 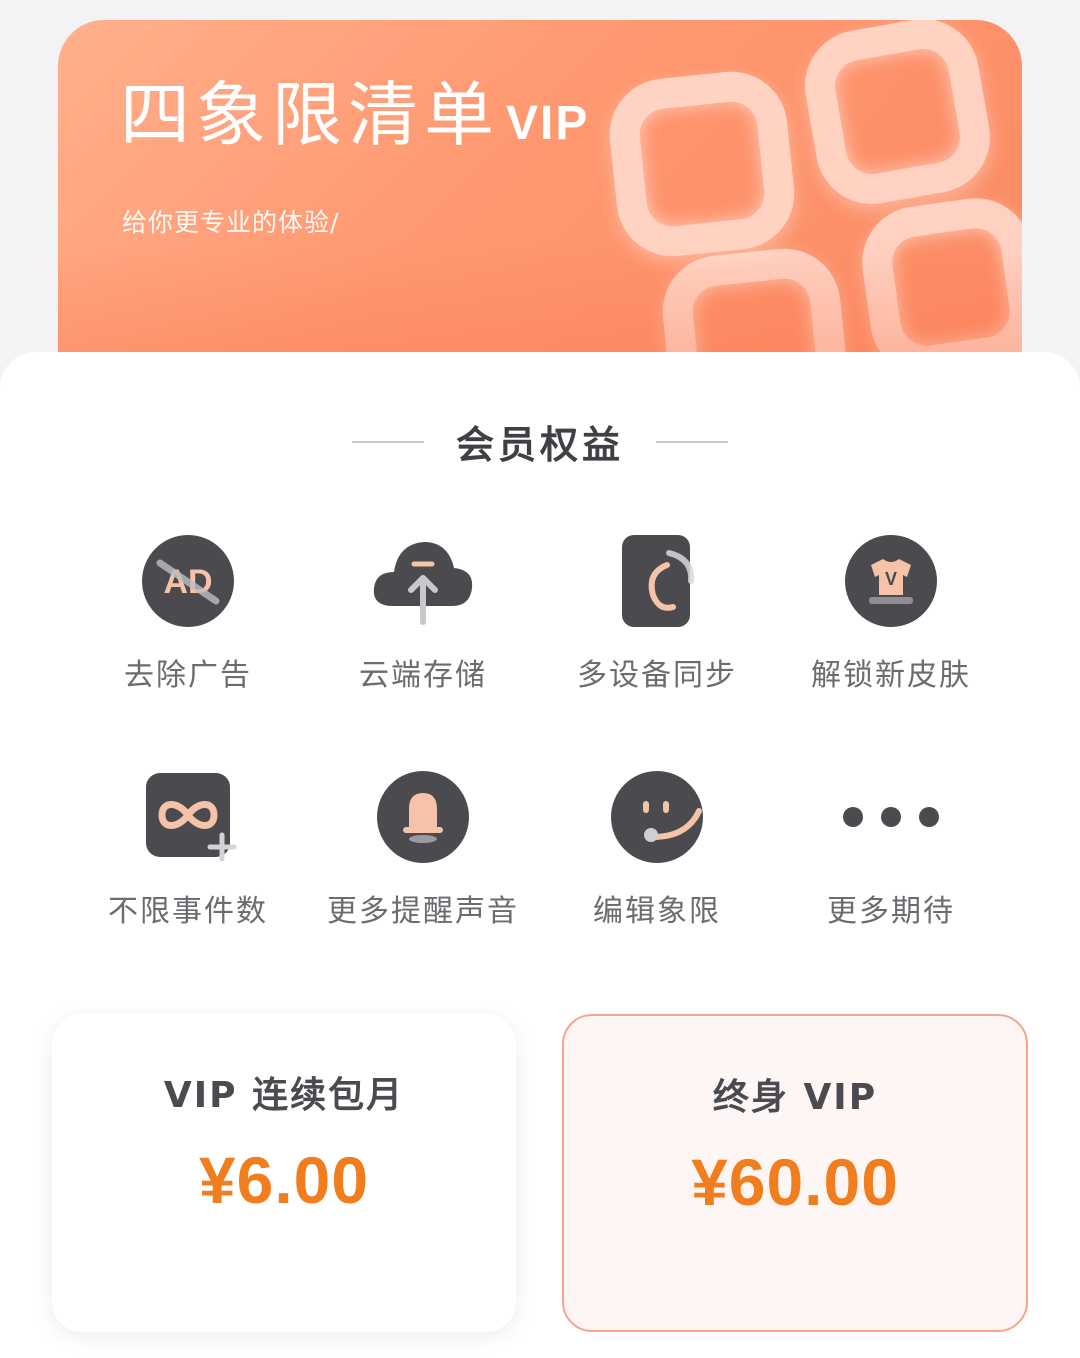 What do you see at coordinates (284, 1180) in the screenshot?
I see `plan-price: ¥6.00` at bounding box center [284, 1180].